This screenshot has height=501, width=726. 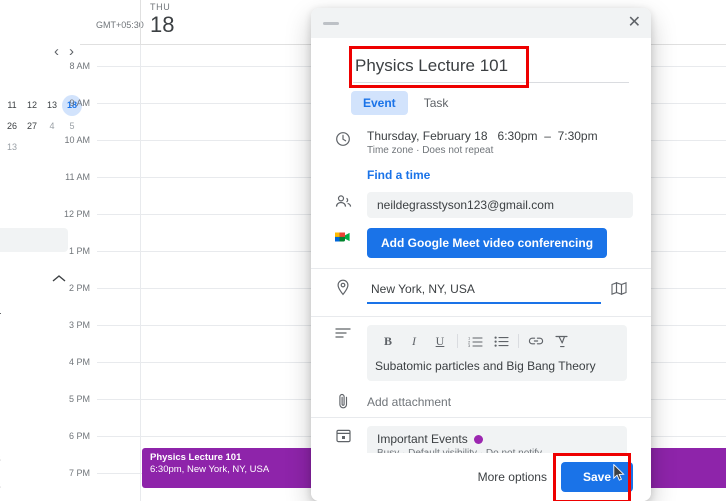 What do you see at coordinates (77, 177) in the screenshot?
I see `hour-label: 11 AM` at bounding box center [77, 177].